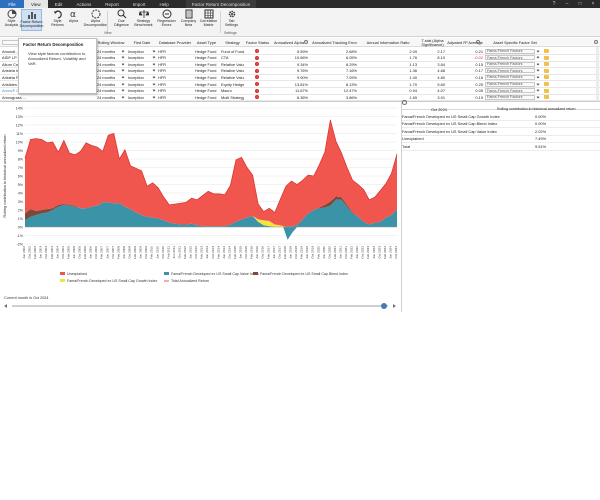 The height and width of the screenshot is (500, 600). Describe the element at coordinates (175, 42) in the screenshot. I see `column-header: Database Provider` at that location.